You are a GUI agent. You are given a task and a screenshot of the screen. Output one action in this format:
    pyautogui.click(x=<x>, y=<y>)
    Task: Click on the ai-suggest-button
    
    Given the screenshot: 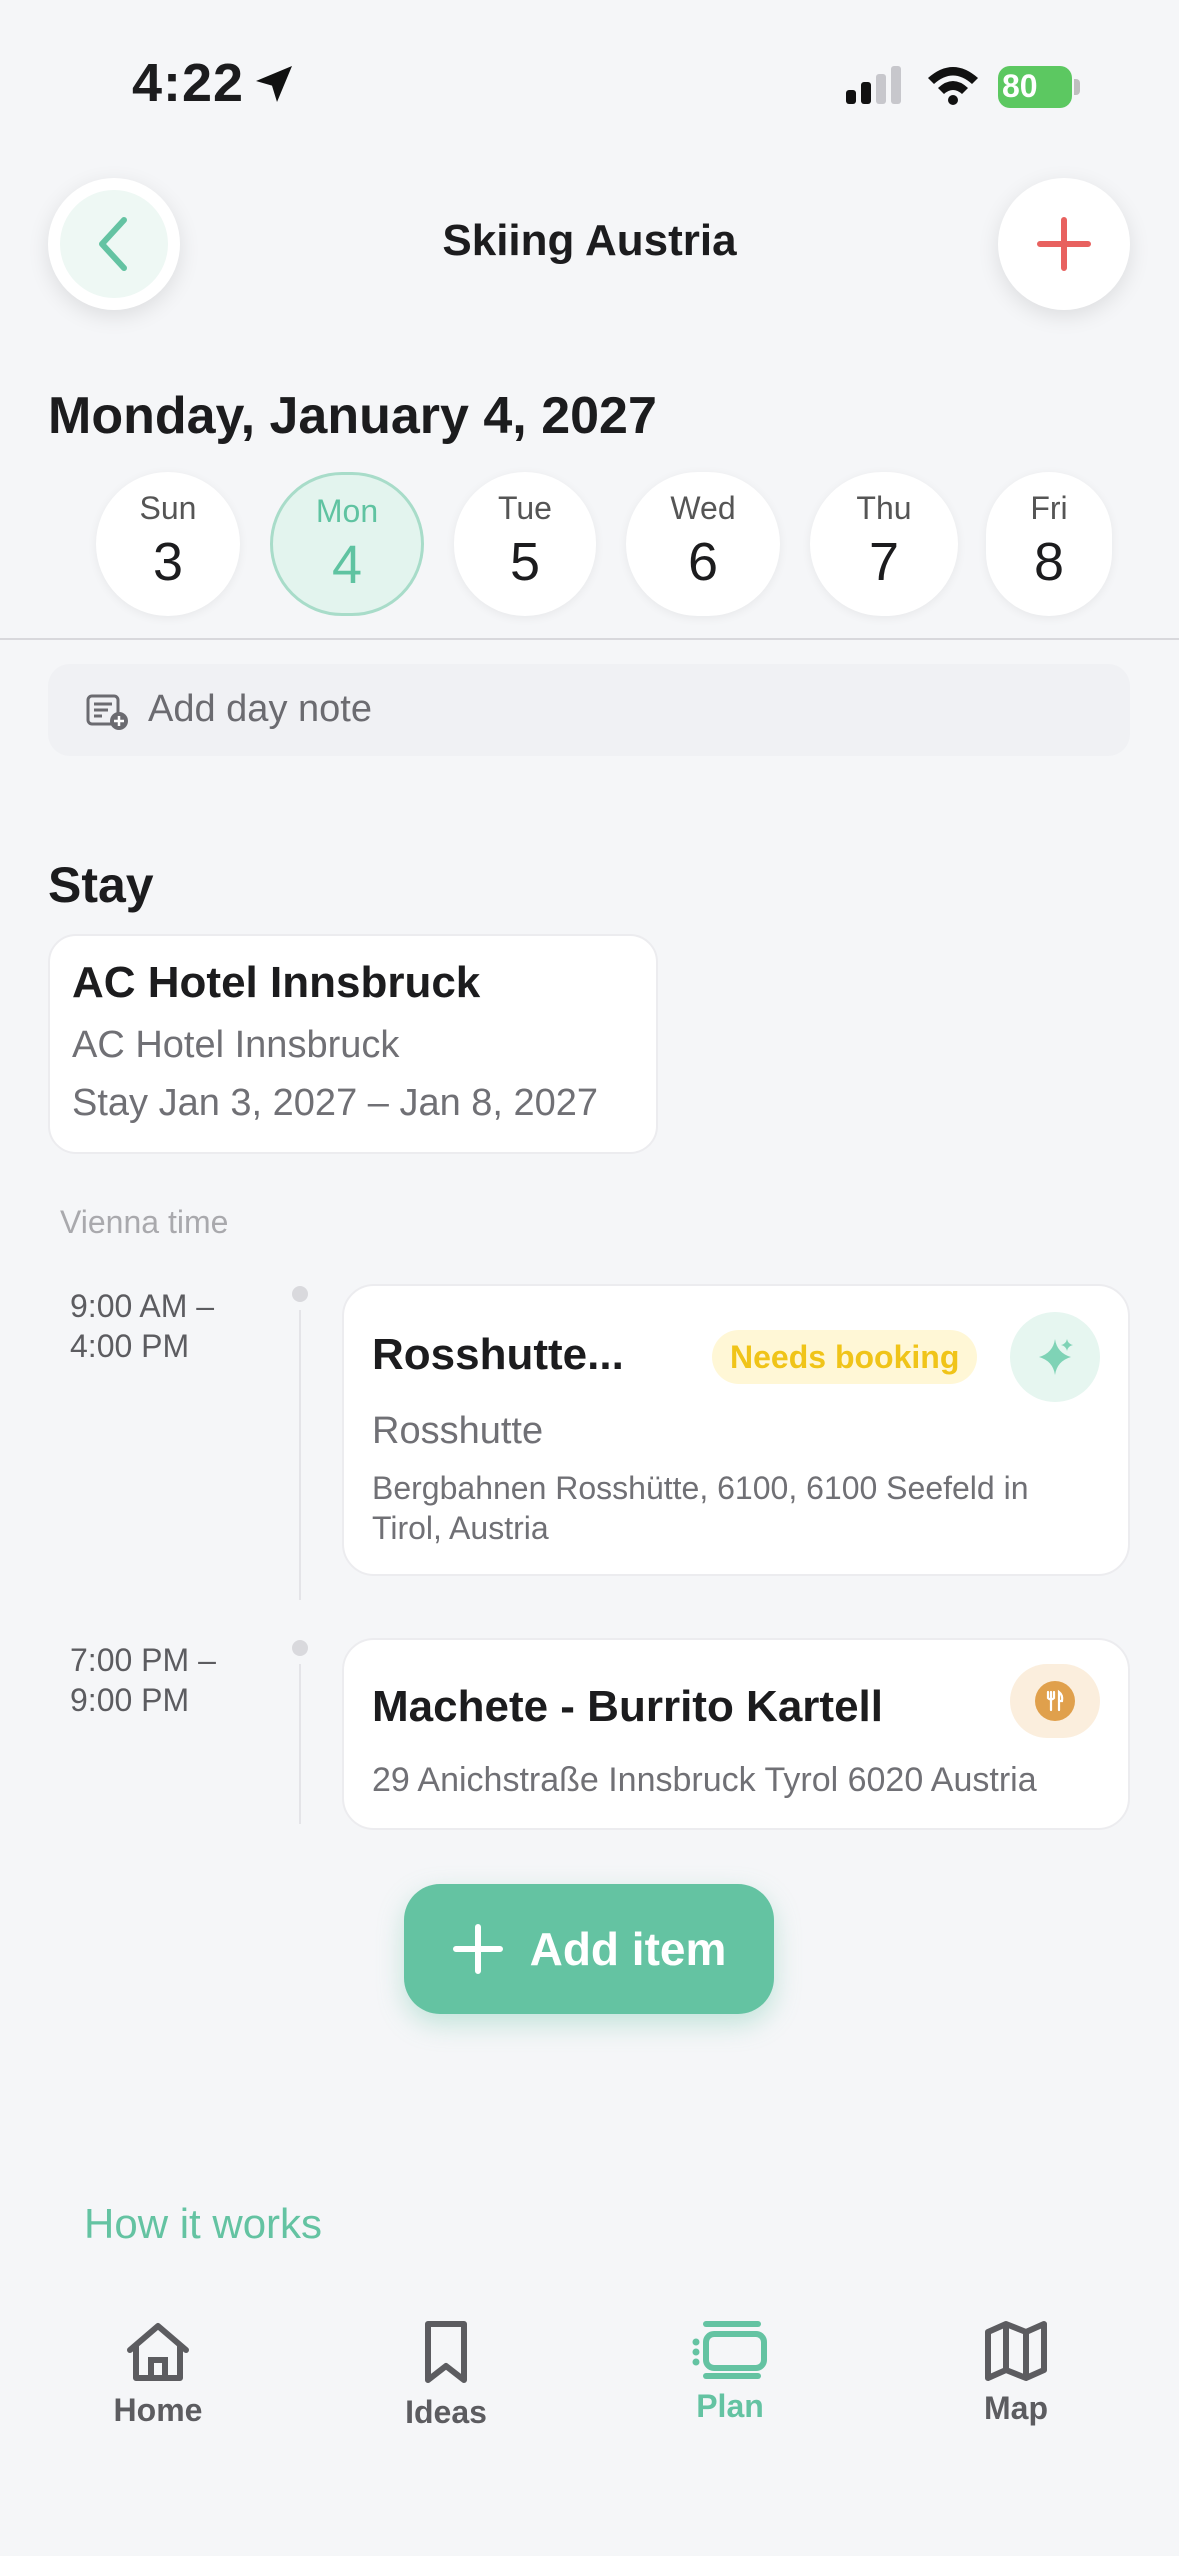 What is the action you would take?
    pyautogui.click(x=1055, y=1357)
    